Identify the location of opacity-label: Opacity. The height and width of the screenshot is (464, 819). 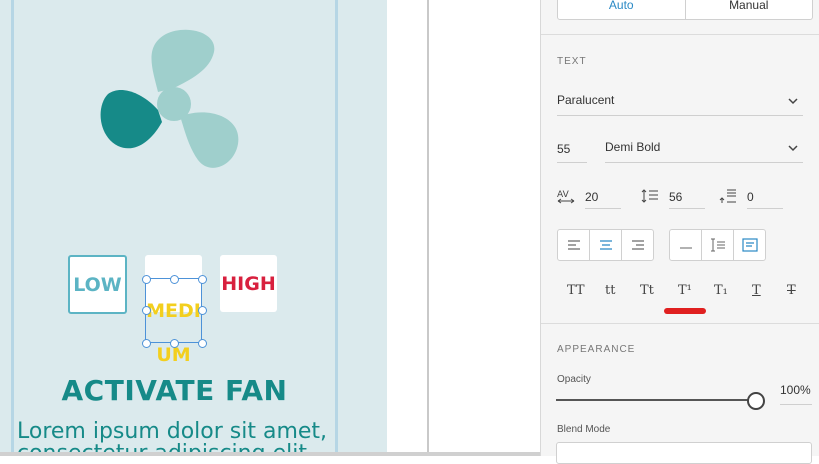
(574, 379).